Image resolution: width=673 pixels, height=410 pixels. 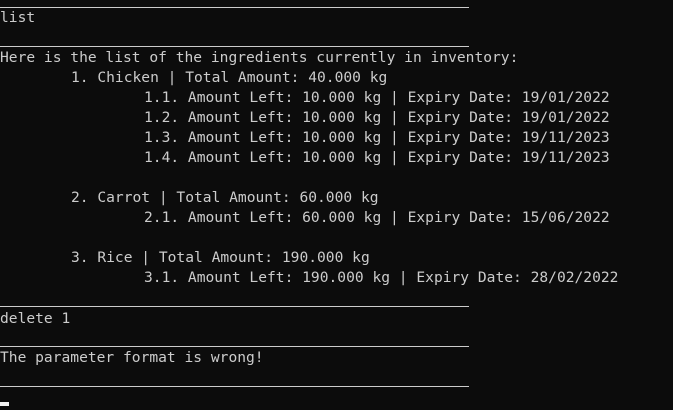 What do you see at coordinates (225, 197) in the screenshot?
I see `ingredient-header: 2. Carrot | Total Amount: 60.000 kg` at bounding box center [225, 197].